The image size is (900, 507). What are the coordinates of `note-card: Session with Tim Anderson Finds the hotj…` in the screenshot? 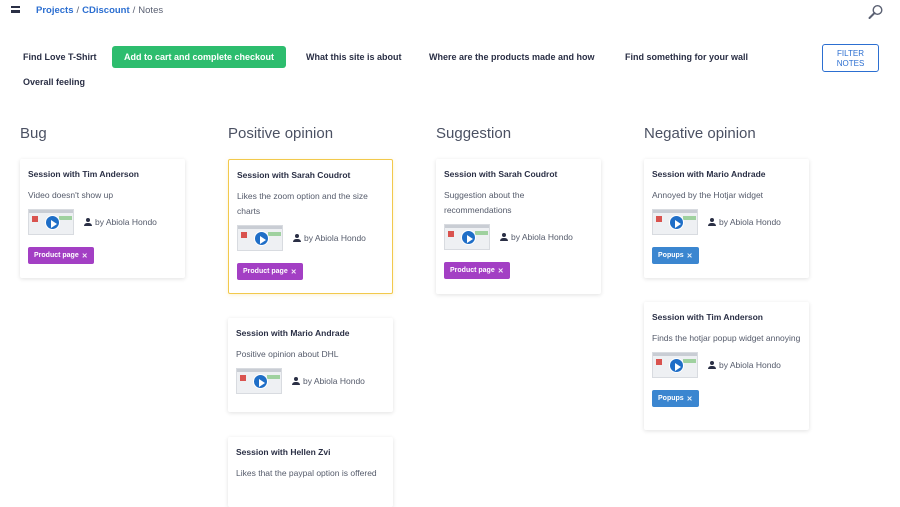 It's located at (726, 366).